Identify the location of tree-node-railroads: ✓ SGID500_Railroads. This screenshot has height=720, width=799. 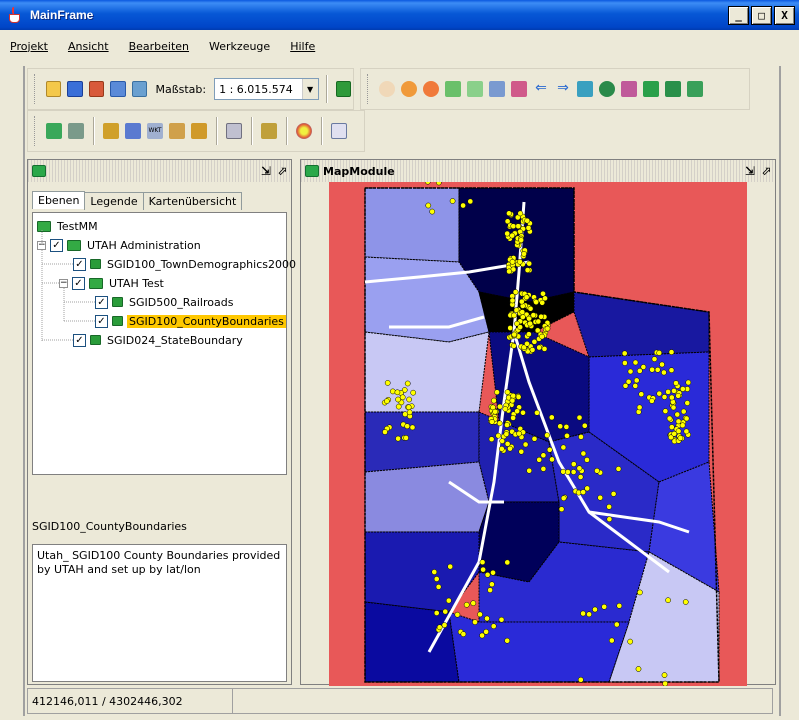
(165, 302).